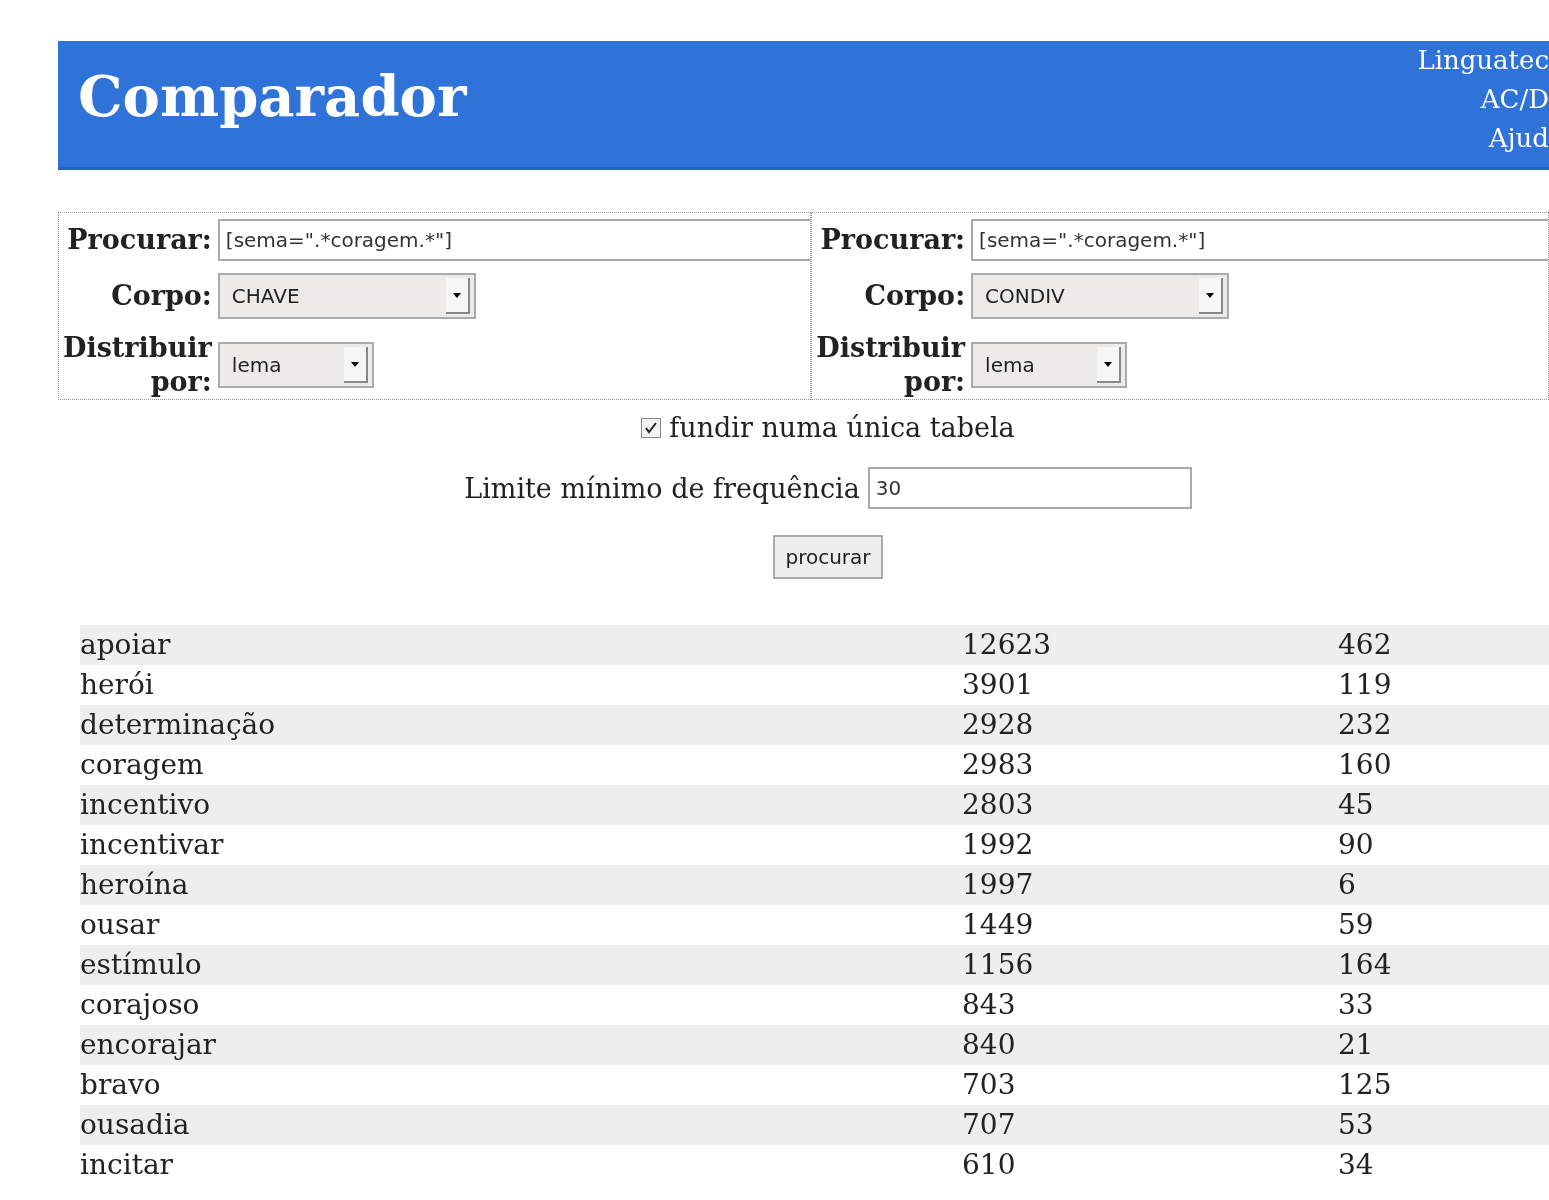 This screenshot has width=1549, height=1200. I want to click on table-cell-text: 45, so click(1356, 805).